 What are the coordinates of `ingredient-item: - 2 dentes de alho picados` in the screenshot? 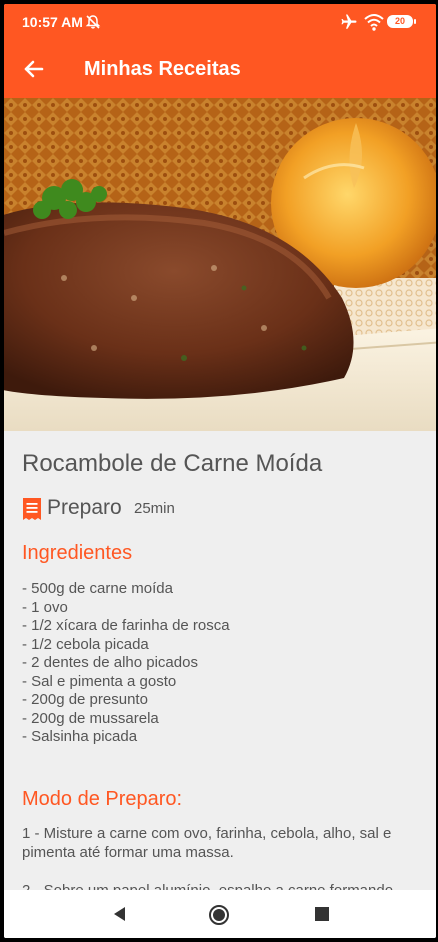 It's located at (110, 662).